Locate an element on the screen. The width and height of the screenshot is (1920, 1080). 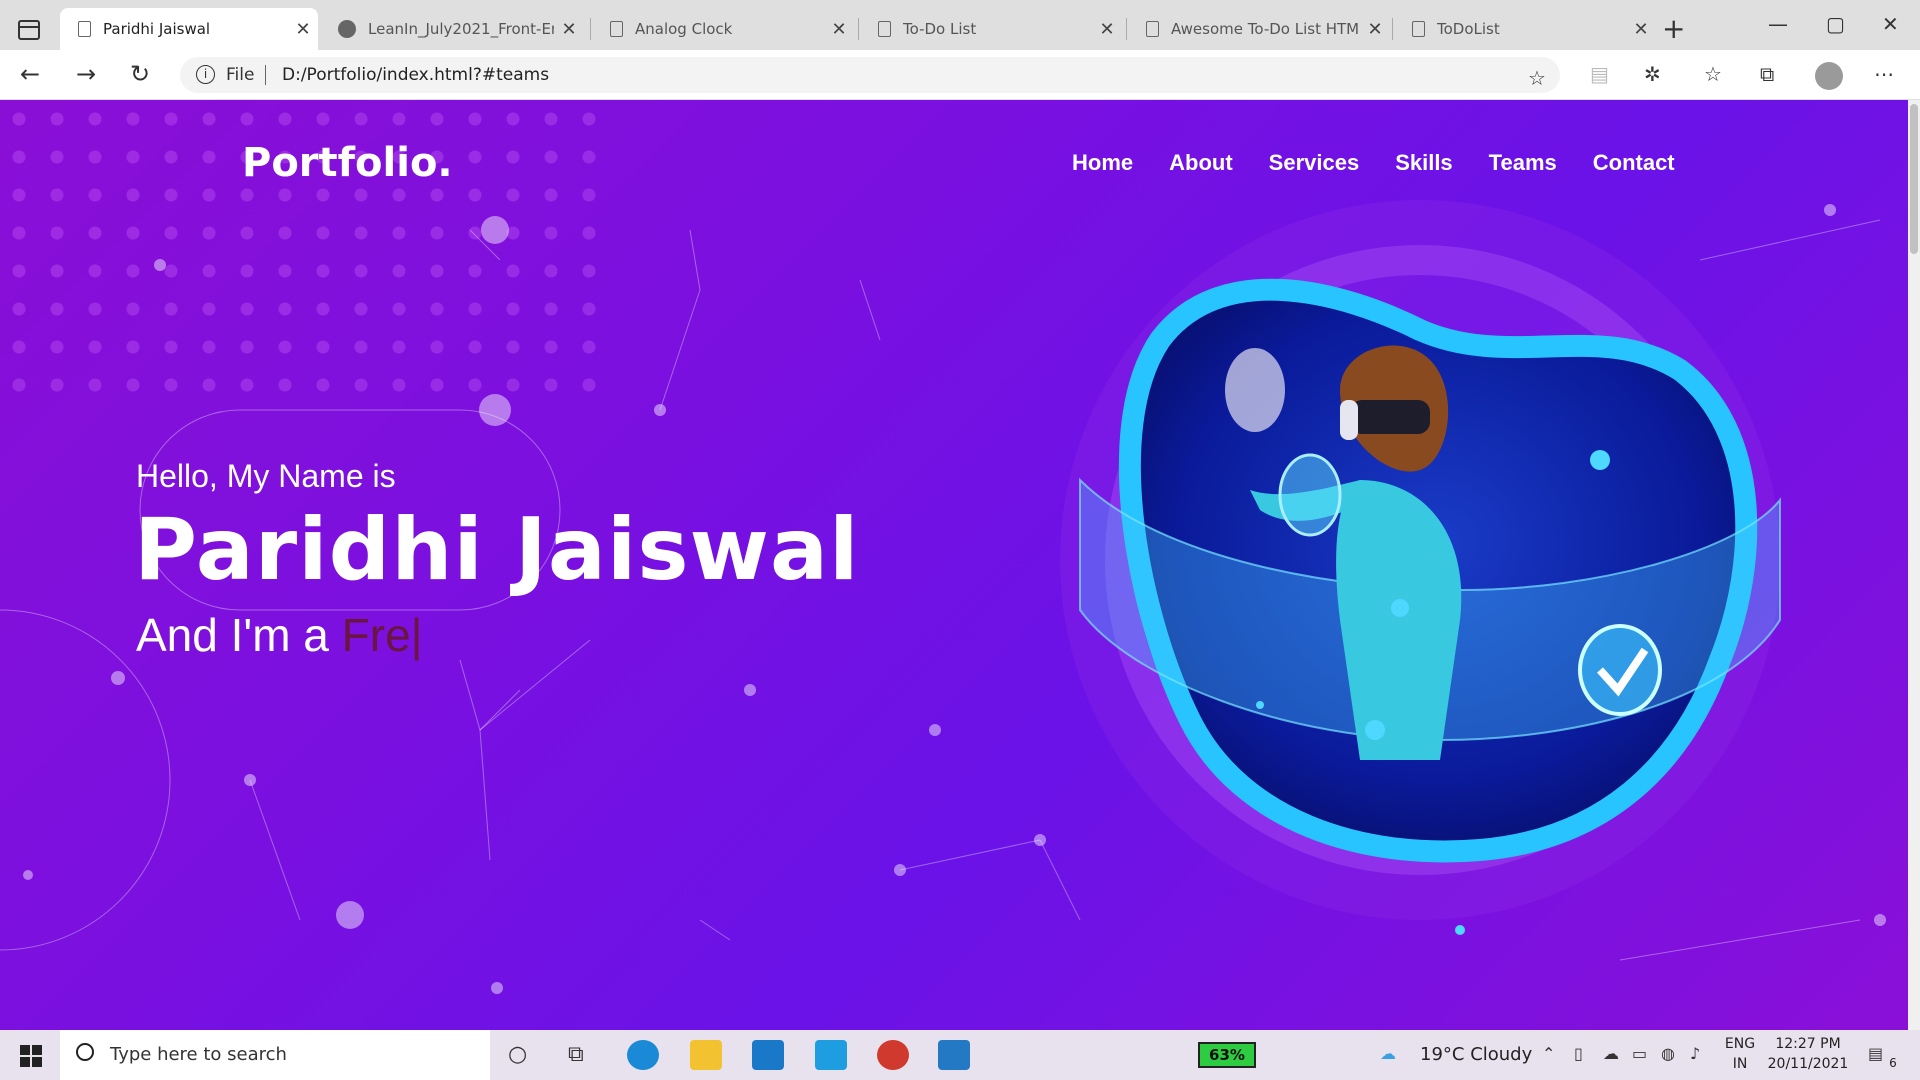
tab-label: ToDoList is located at coordinates (1468, 29).